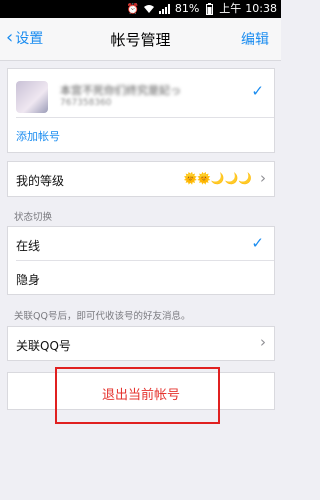 This screenshot has height=500, width=320. I want to click on linked-qq-group: 关联QQ号 ›, so click(141, 343).